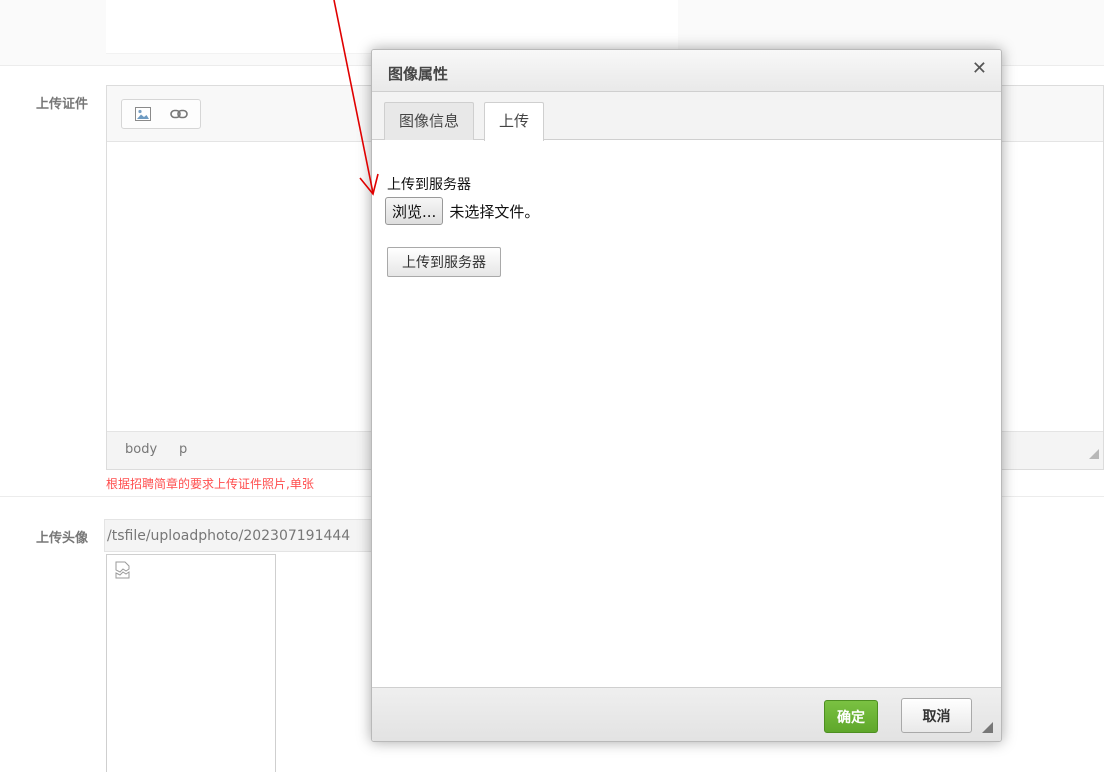 Image resolution: width=1104 pixels, height=772 pixels. Describe the element at coordinates (851, 716) in the screenshot. I see `ok-button: 确定` at that location.